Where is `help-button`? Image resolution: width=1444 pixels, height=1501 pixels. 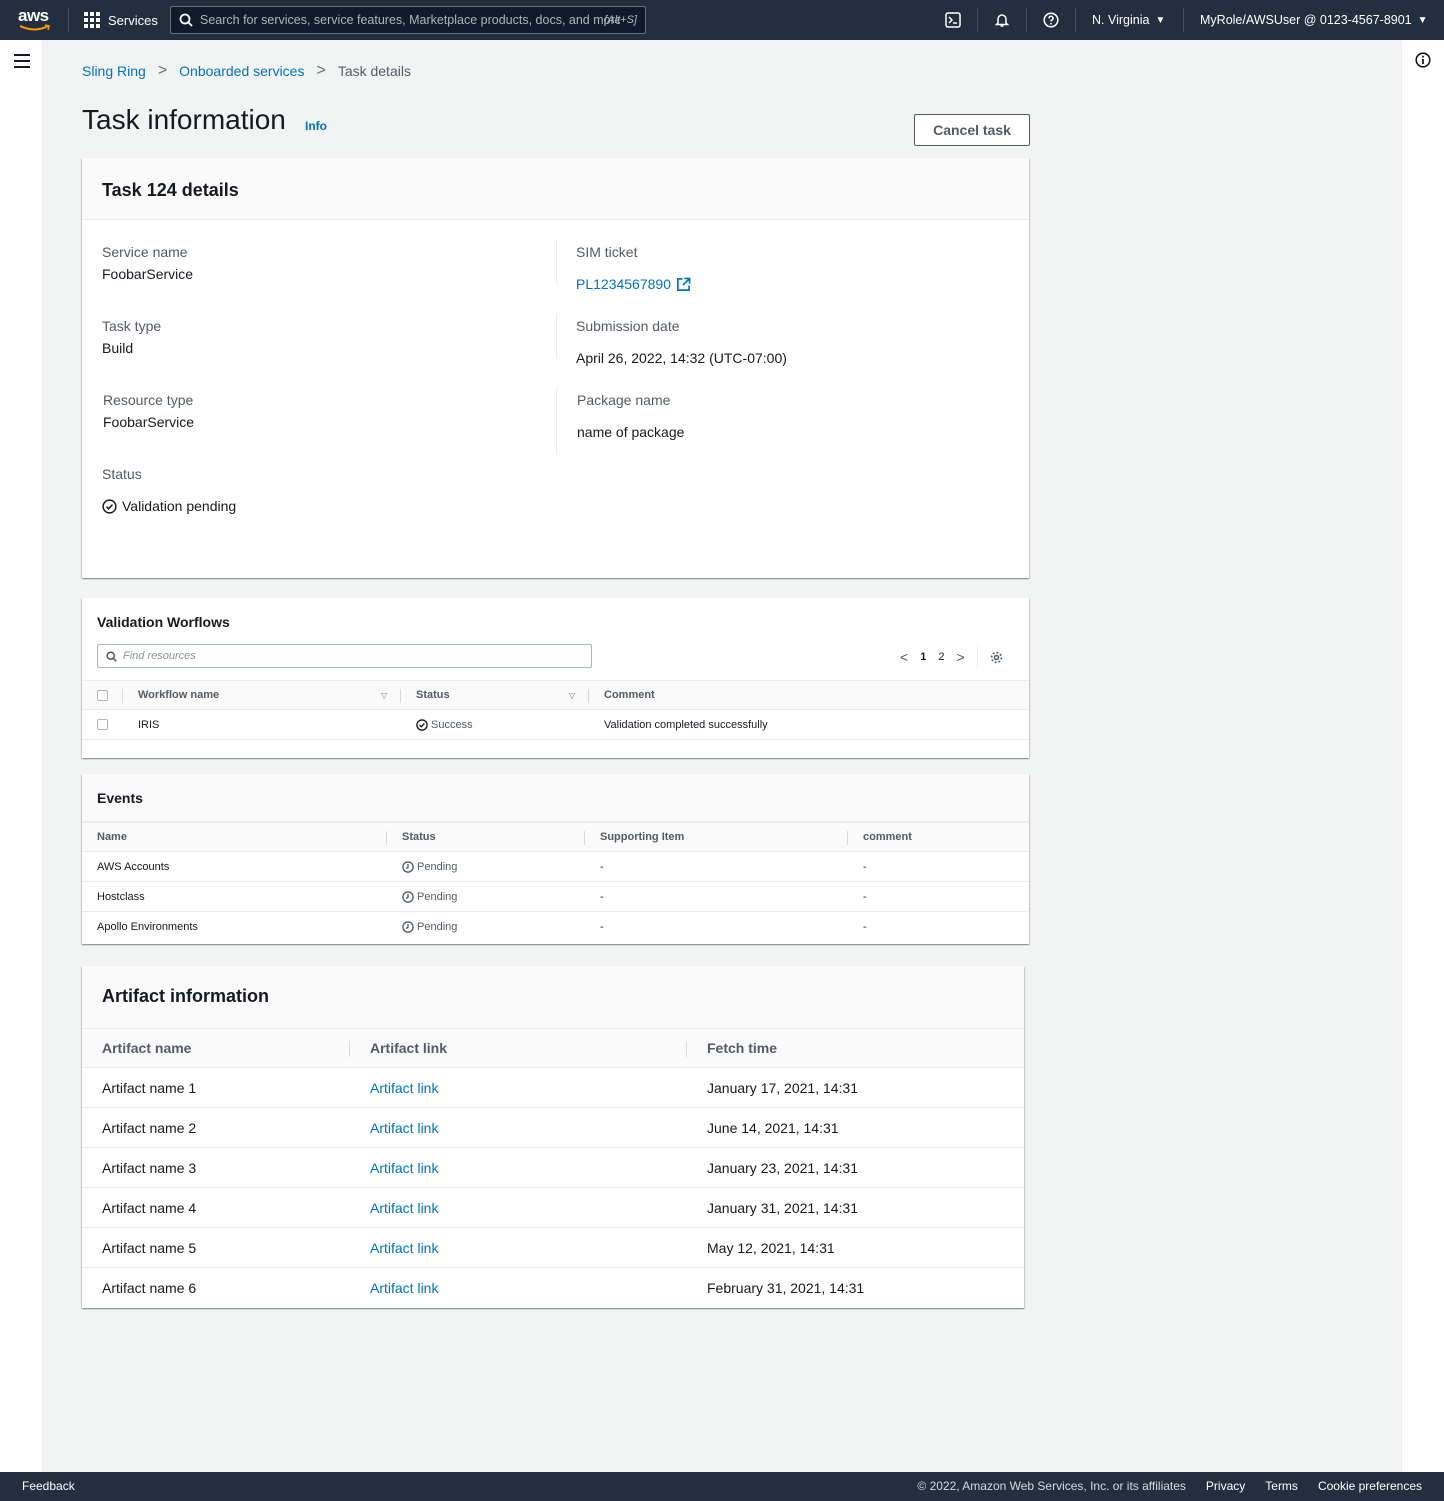
help-button is located at coordinates (1051, 20).